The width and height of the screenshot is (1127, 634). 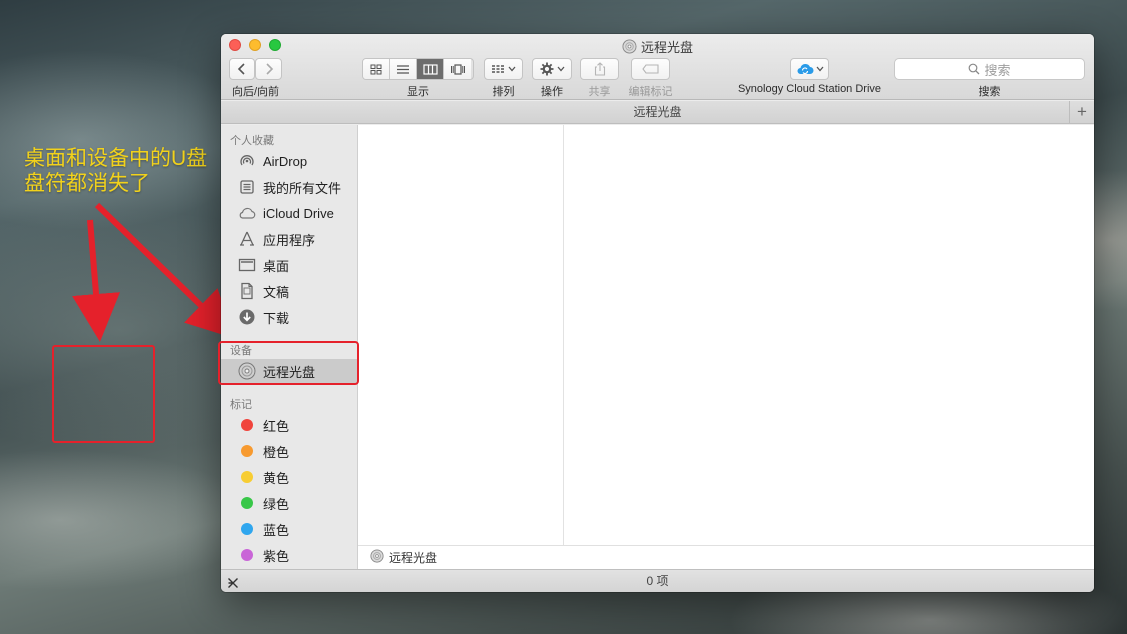 I want to click on chevron-right-icon, so click(x=269, y=69).